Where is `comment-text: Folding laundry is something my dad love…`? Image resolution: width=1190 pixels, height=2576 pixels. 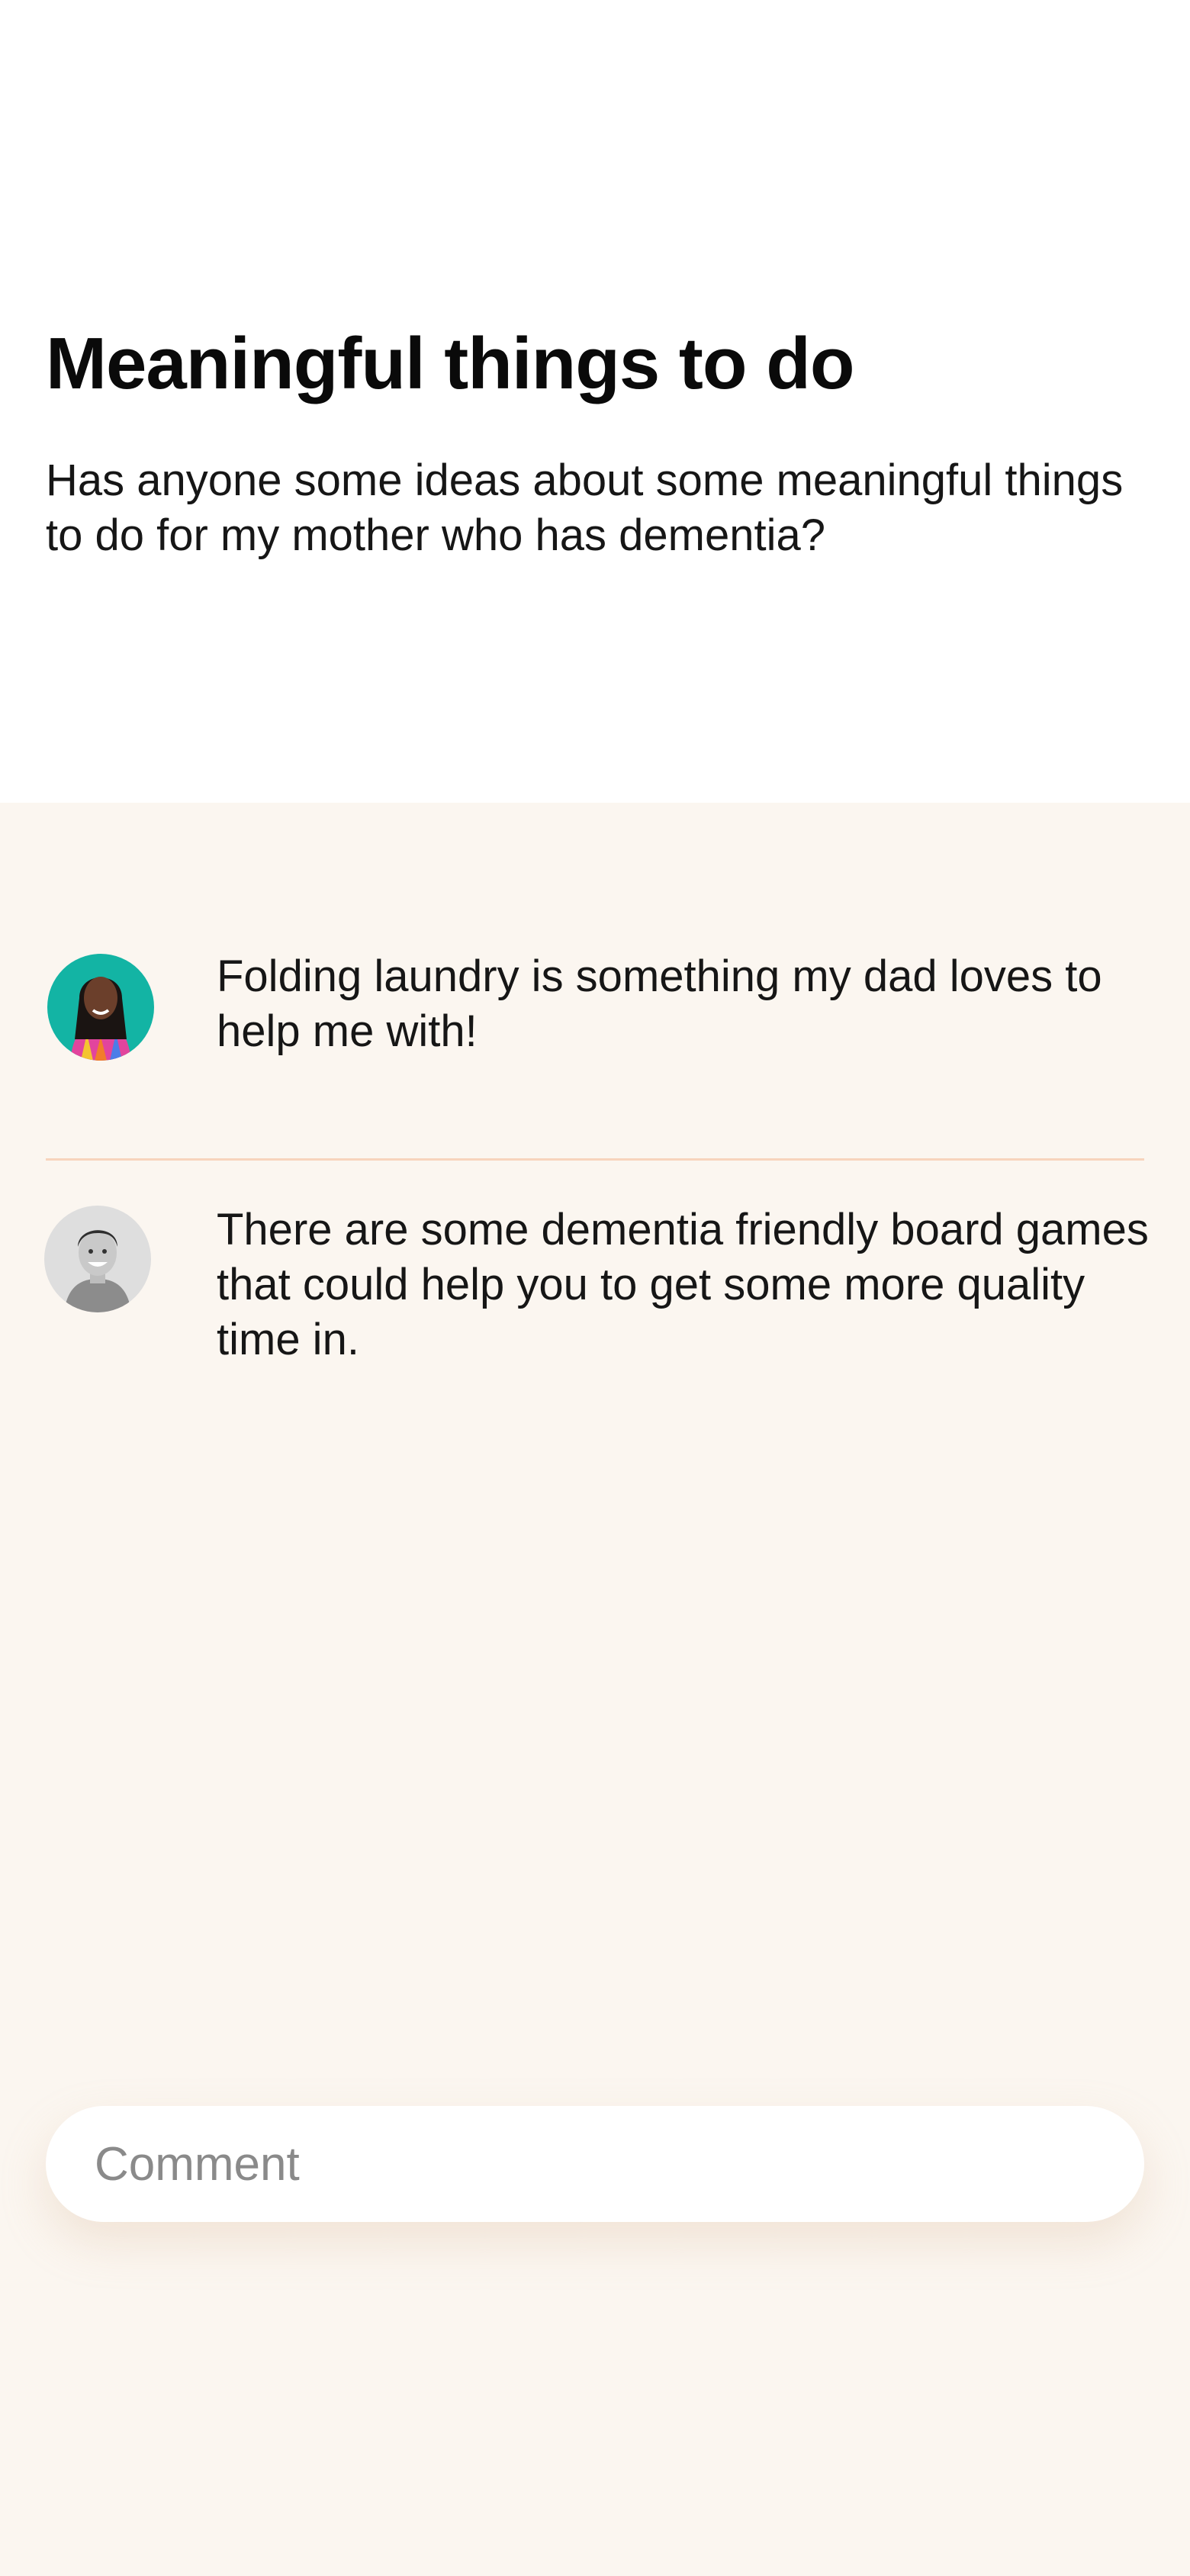
comment-text: Folding laundry is something my dad love… is located at coordinates (659, 1004).